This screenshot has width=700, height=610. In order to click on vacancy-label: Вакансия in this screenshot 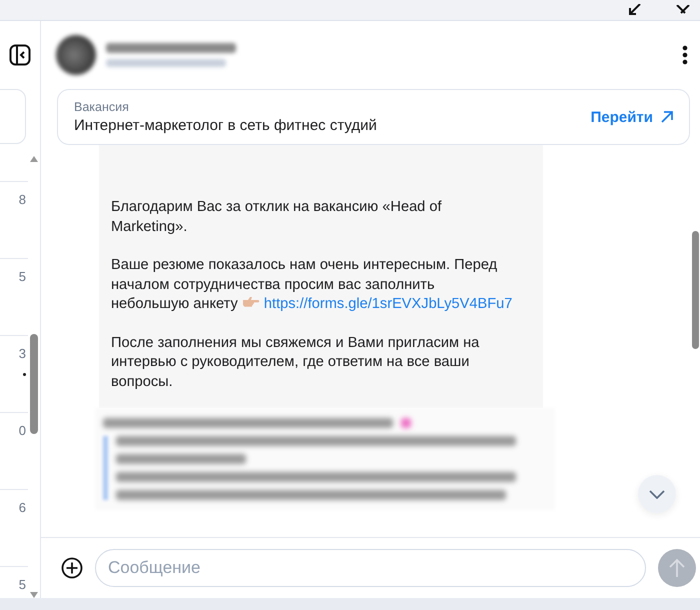, I will do `click(102, 107)`.